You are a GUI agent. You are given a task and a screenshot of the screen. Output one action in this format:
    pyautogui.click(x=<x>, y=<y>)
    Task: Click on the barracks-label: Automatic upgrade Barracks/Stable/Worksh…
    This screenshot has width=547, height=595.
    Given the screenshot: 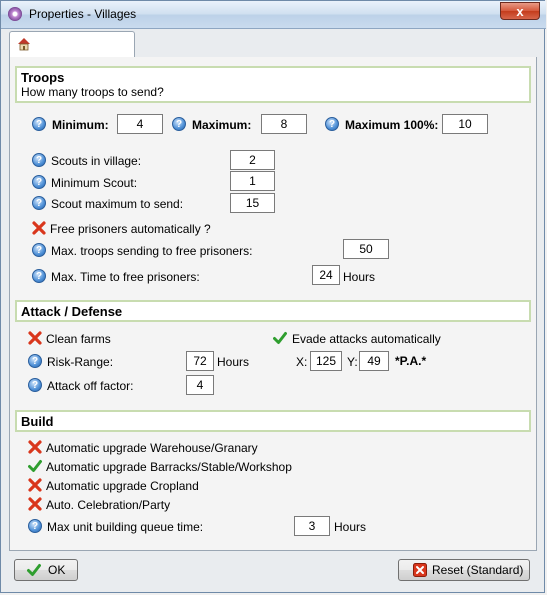 What is the action you would take?
    pyautogui.click(x=169, y=467)
    